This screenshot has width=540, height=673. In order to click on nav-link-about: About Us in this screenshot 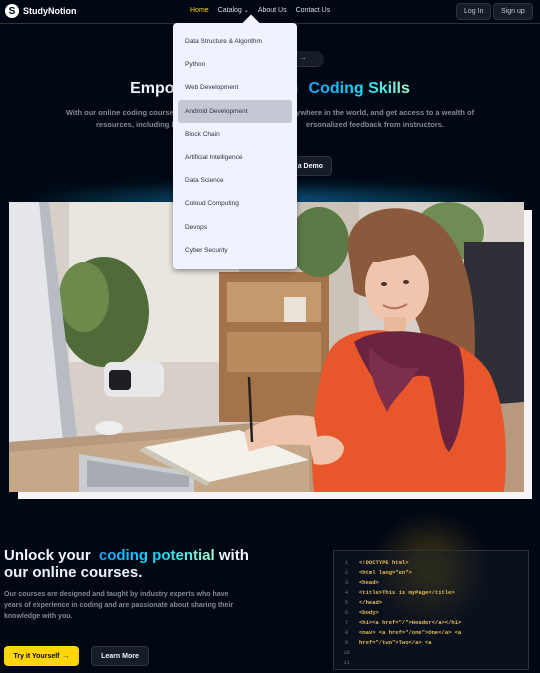, I will do `click(272, 10)`.